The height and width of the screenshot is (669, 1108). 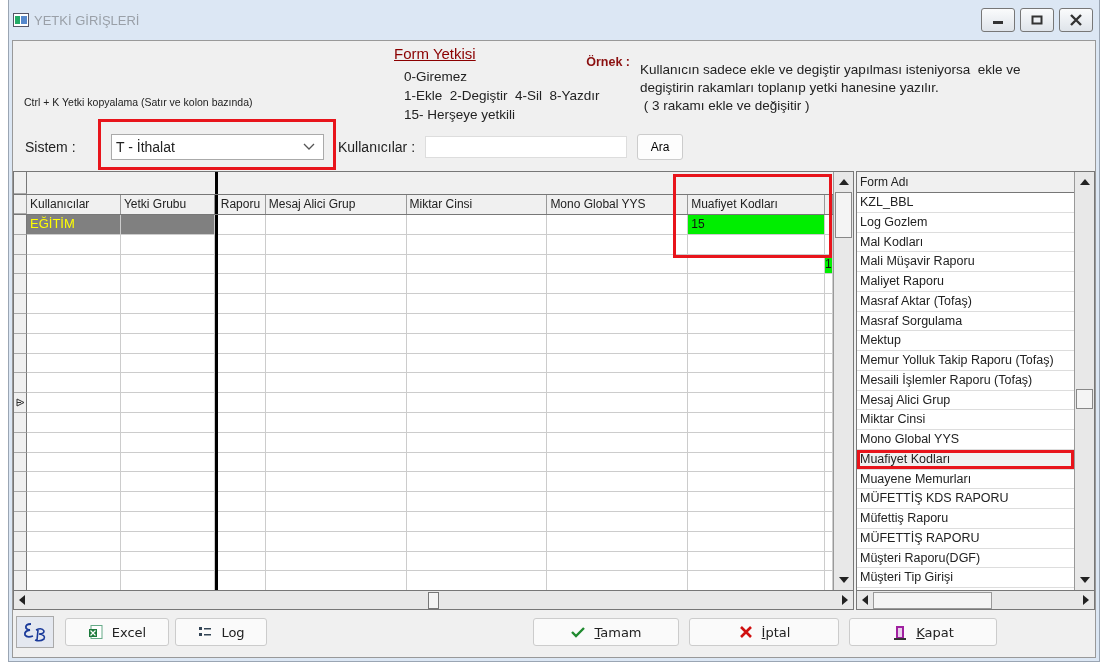 I want to click on log-button: Log, so click(x=221, y=632).